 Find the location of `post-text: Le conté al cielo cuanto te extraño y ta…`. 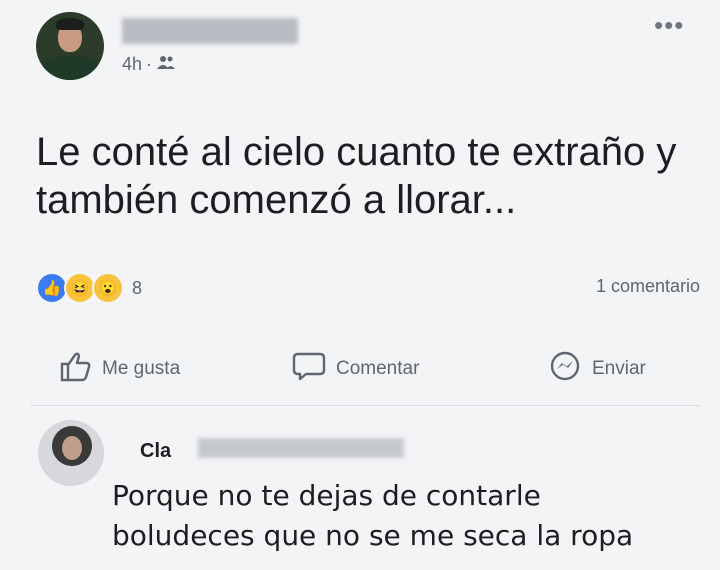

post-text: Le conté al cielo cuanto te extraño y ta… is located at coordinates (356, 176).